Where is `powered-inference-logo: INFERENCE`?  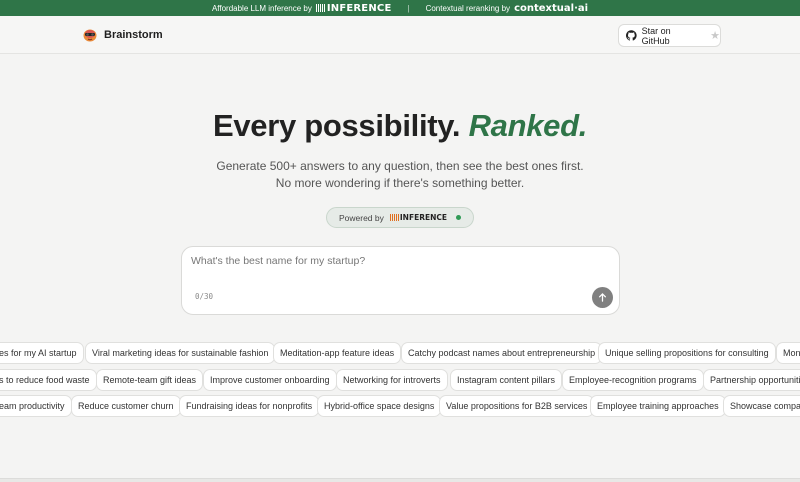 powered-inference-logo: INFERENCE is located at coordinates (418, 217).